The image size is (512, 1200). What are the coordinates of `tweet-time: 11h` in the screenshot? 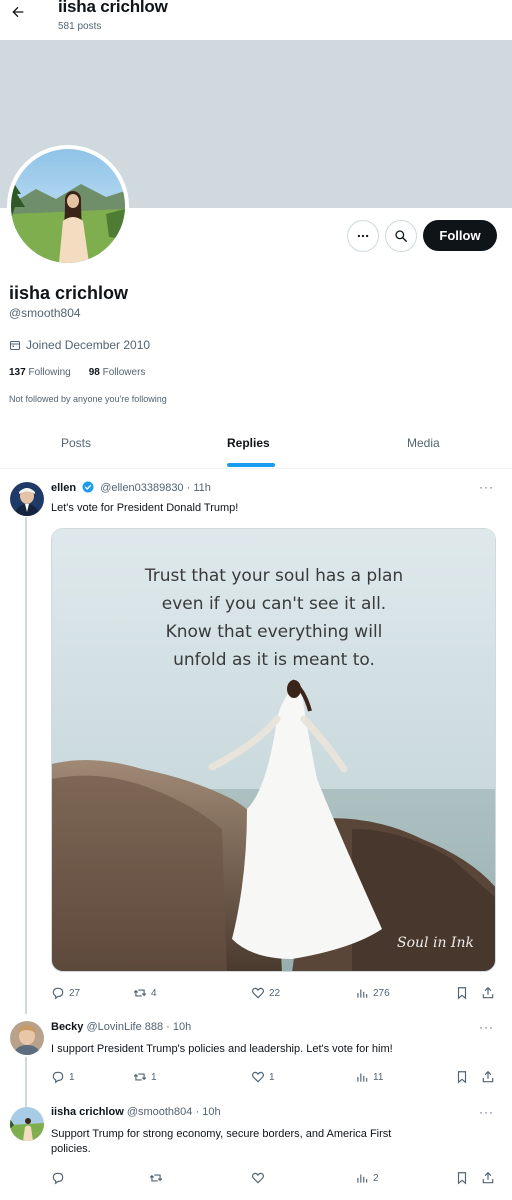 It's located at (202, 488).